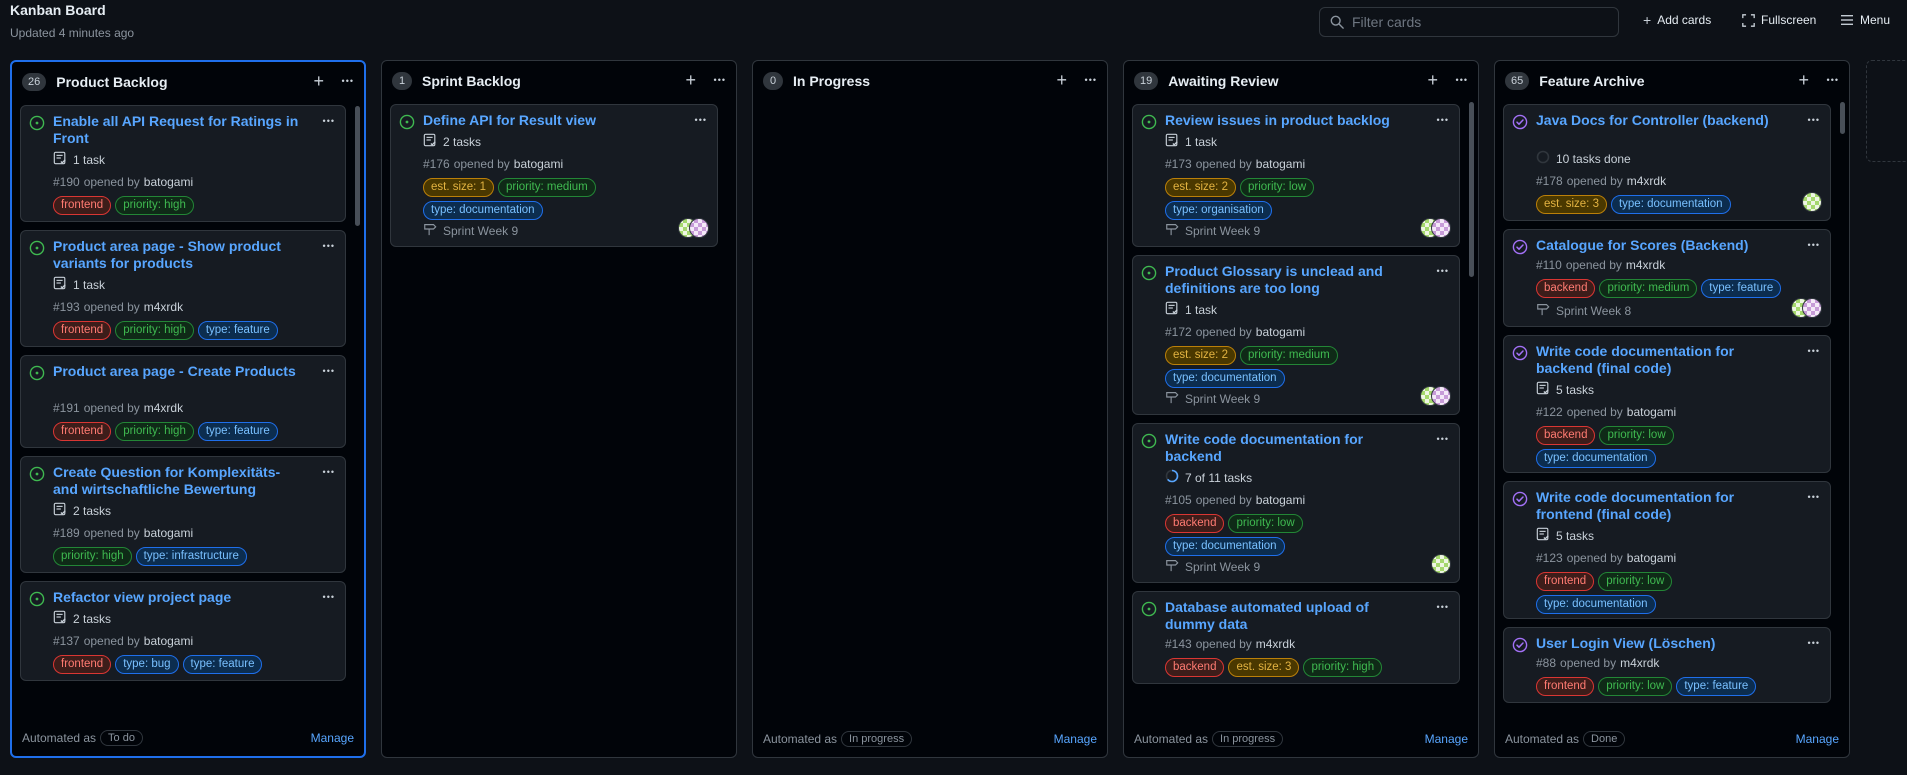 The width and height of the screenshot is (1907, 775). Describe the element at coordinates (458, 187) in the screenshot. I see `label-est-size-1: est. size: 1` at that location.